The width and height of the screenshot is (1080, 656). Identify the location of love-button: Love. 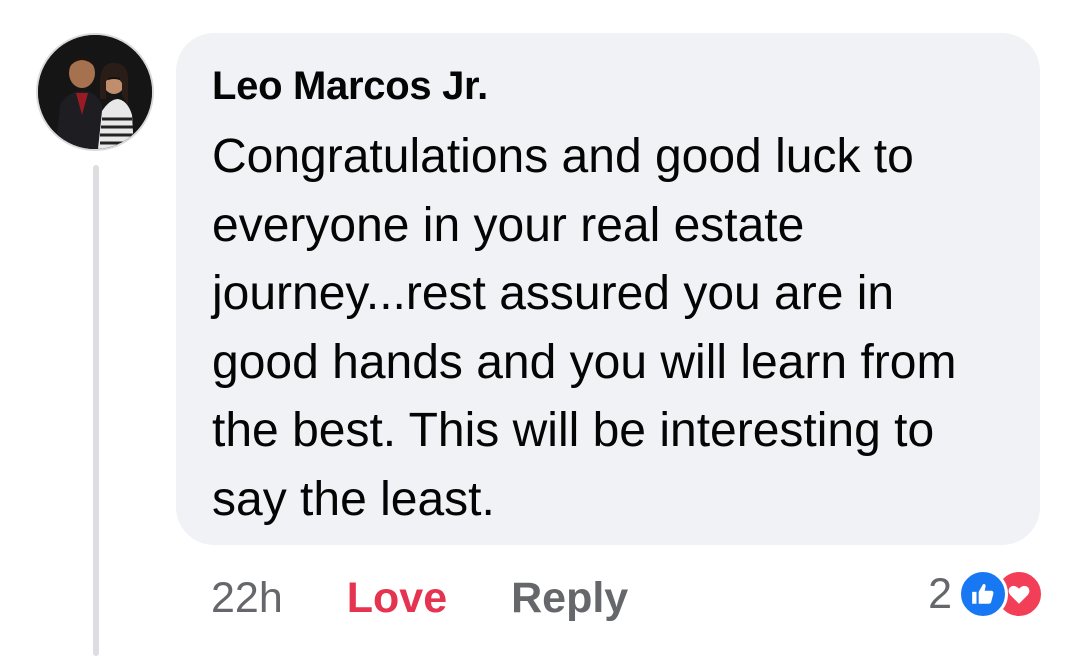
(397, 598).